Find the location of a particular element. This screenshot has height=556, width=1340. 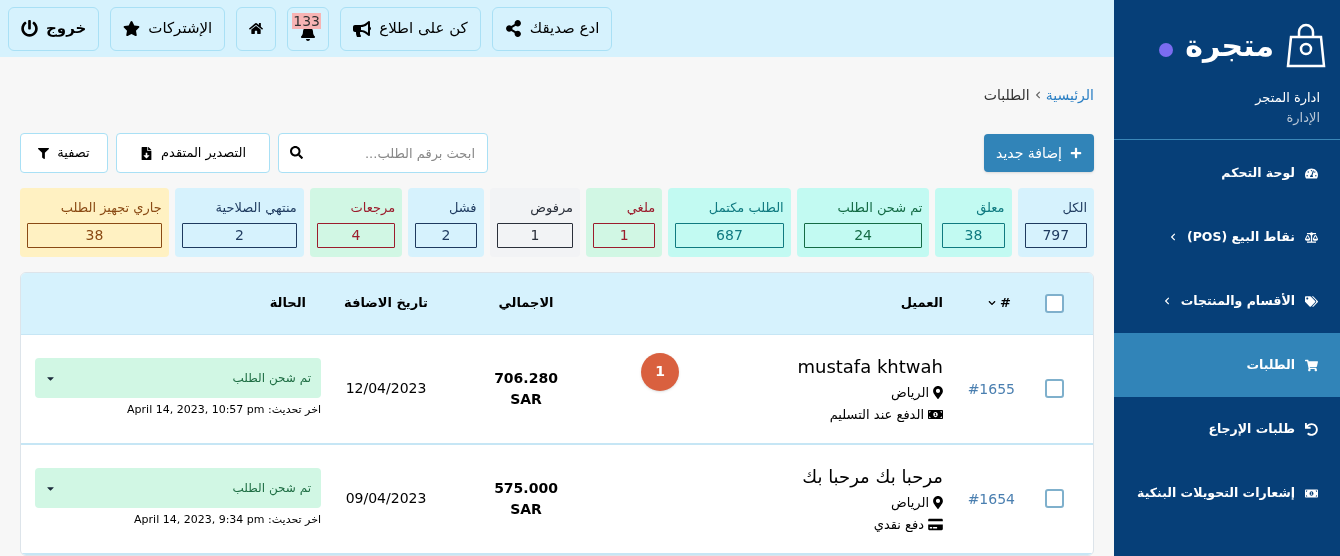

store-title: ادارة المتجر is located at coordinates (1286, 98).